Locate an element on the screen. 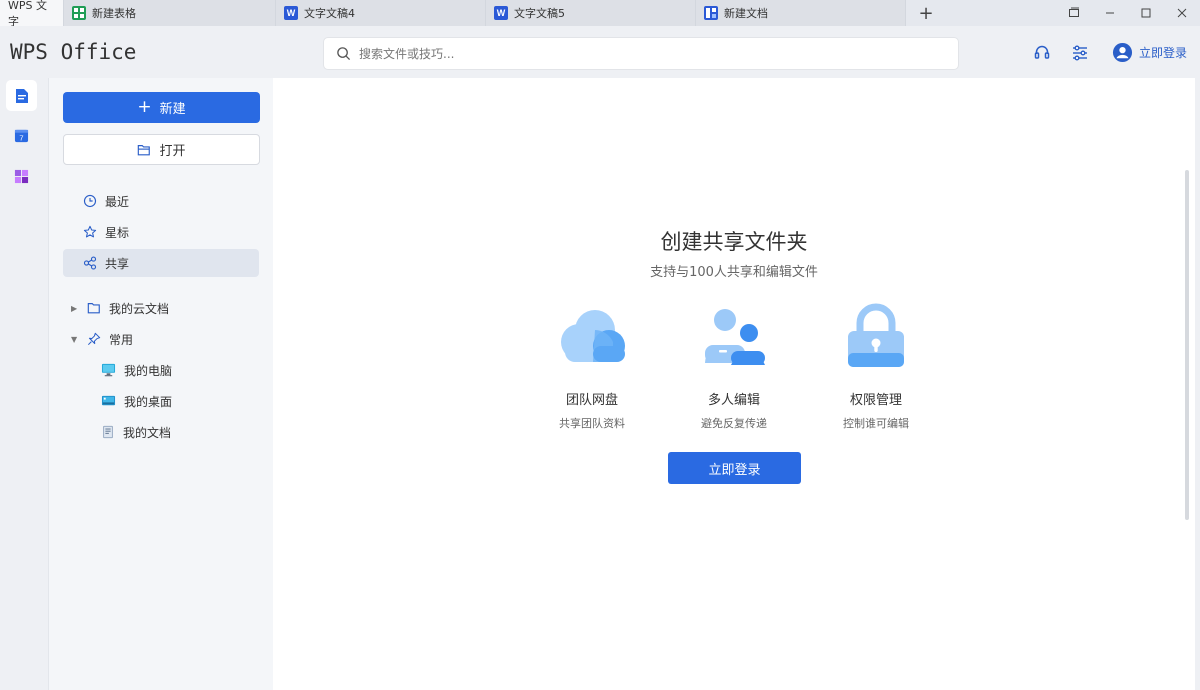 The image size is (1200, 690). tree-label: 我的云文档 is located at coordinates (139, 308).